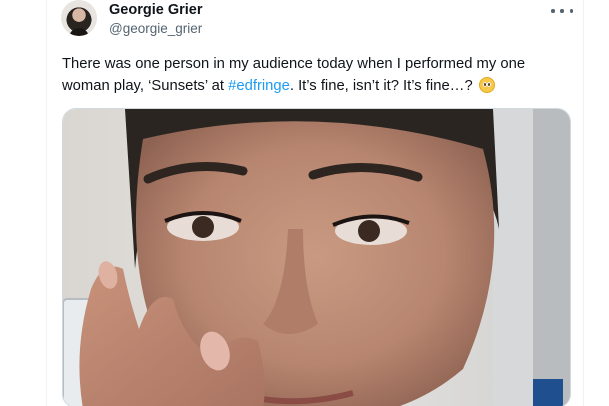  I want to click on wall-panel, so click(513, 257).